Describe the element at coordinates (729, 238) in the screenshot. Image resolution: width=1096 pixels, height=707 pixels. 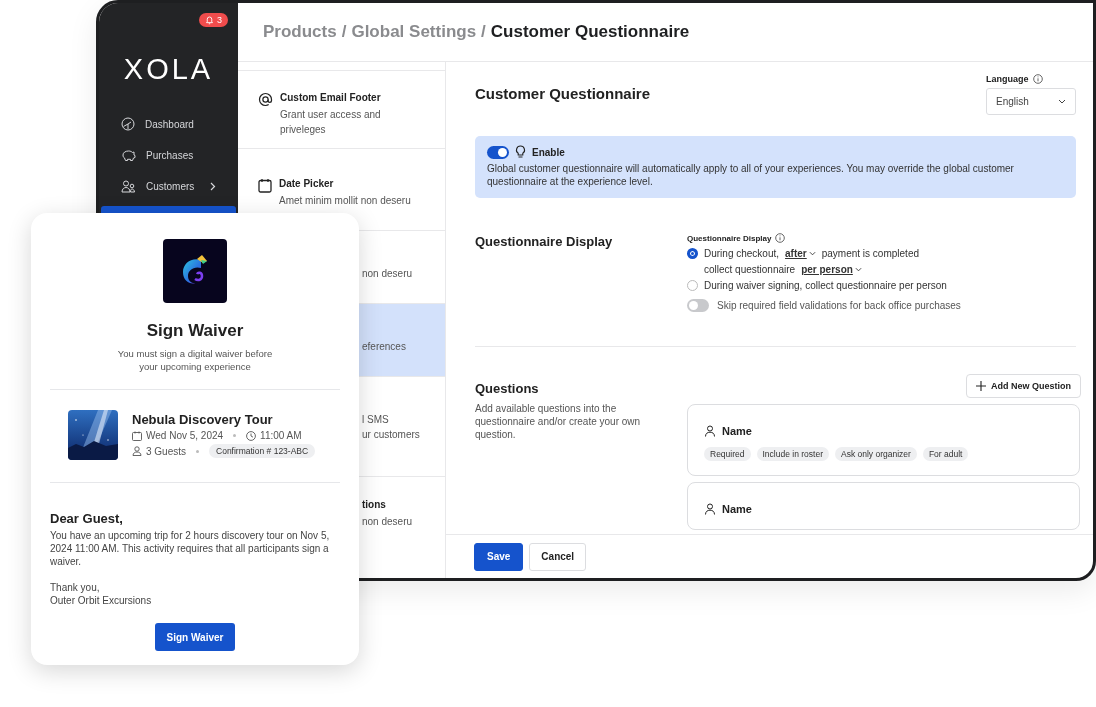
I see `field-label: Questionnaire Display` at that location.